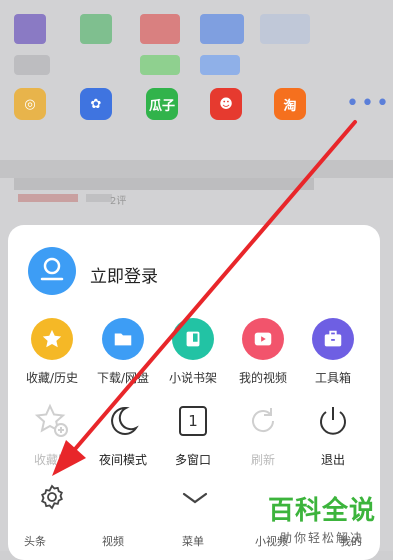  I want to click on watermark-logo: 百科全说 助你轻松解决, so click(322, 518).